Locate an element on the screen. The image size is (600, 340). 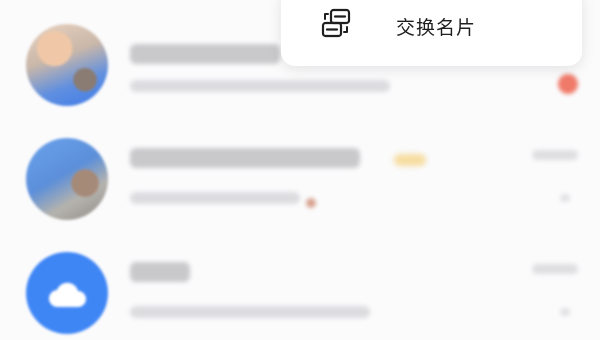
cloud-icon is located at coordinates (67, 295).